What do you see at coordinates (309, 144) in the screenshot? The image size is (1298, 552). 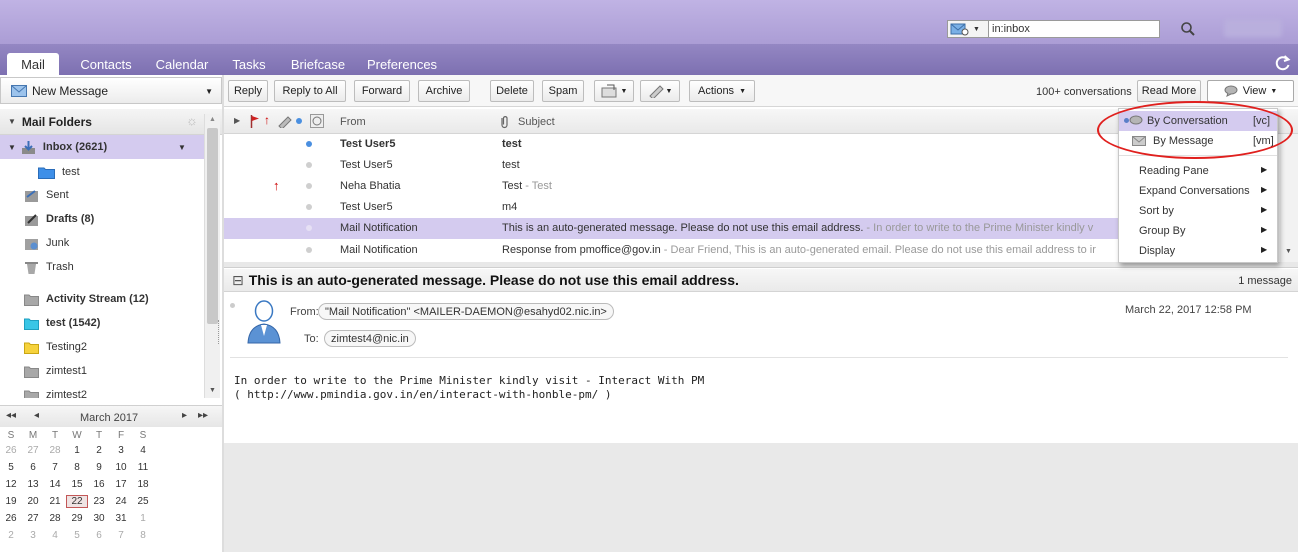 I see `unread-dot-icon` at bounding box center [309, 144].